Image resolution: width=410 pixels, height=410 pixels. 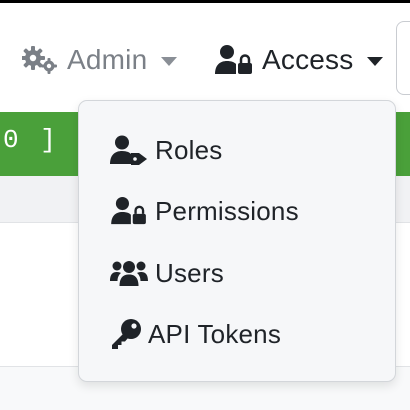 I want to click on menu-item-label: Roles, so click(x=189, y=149).